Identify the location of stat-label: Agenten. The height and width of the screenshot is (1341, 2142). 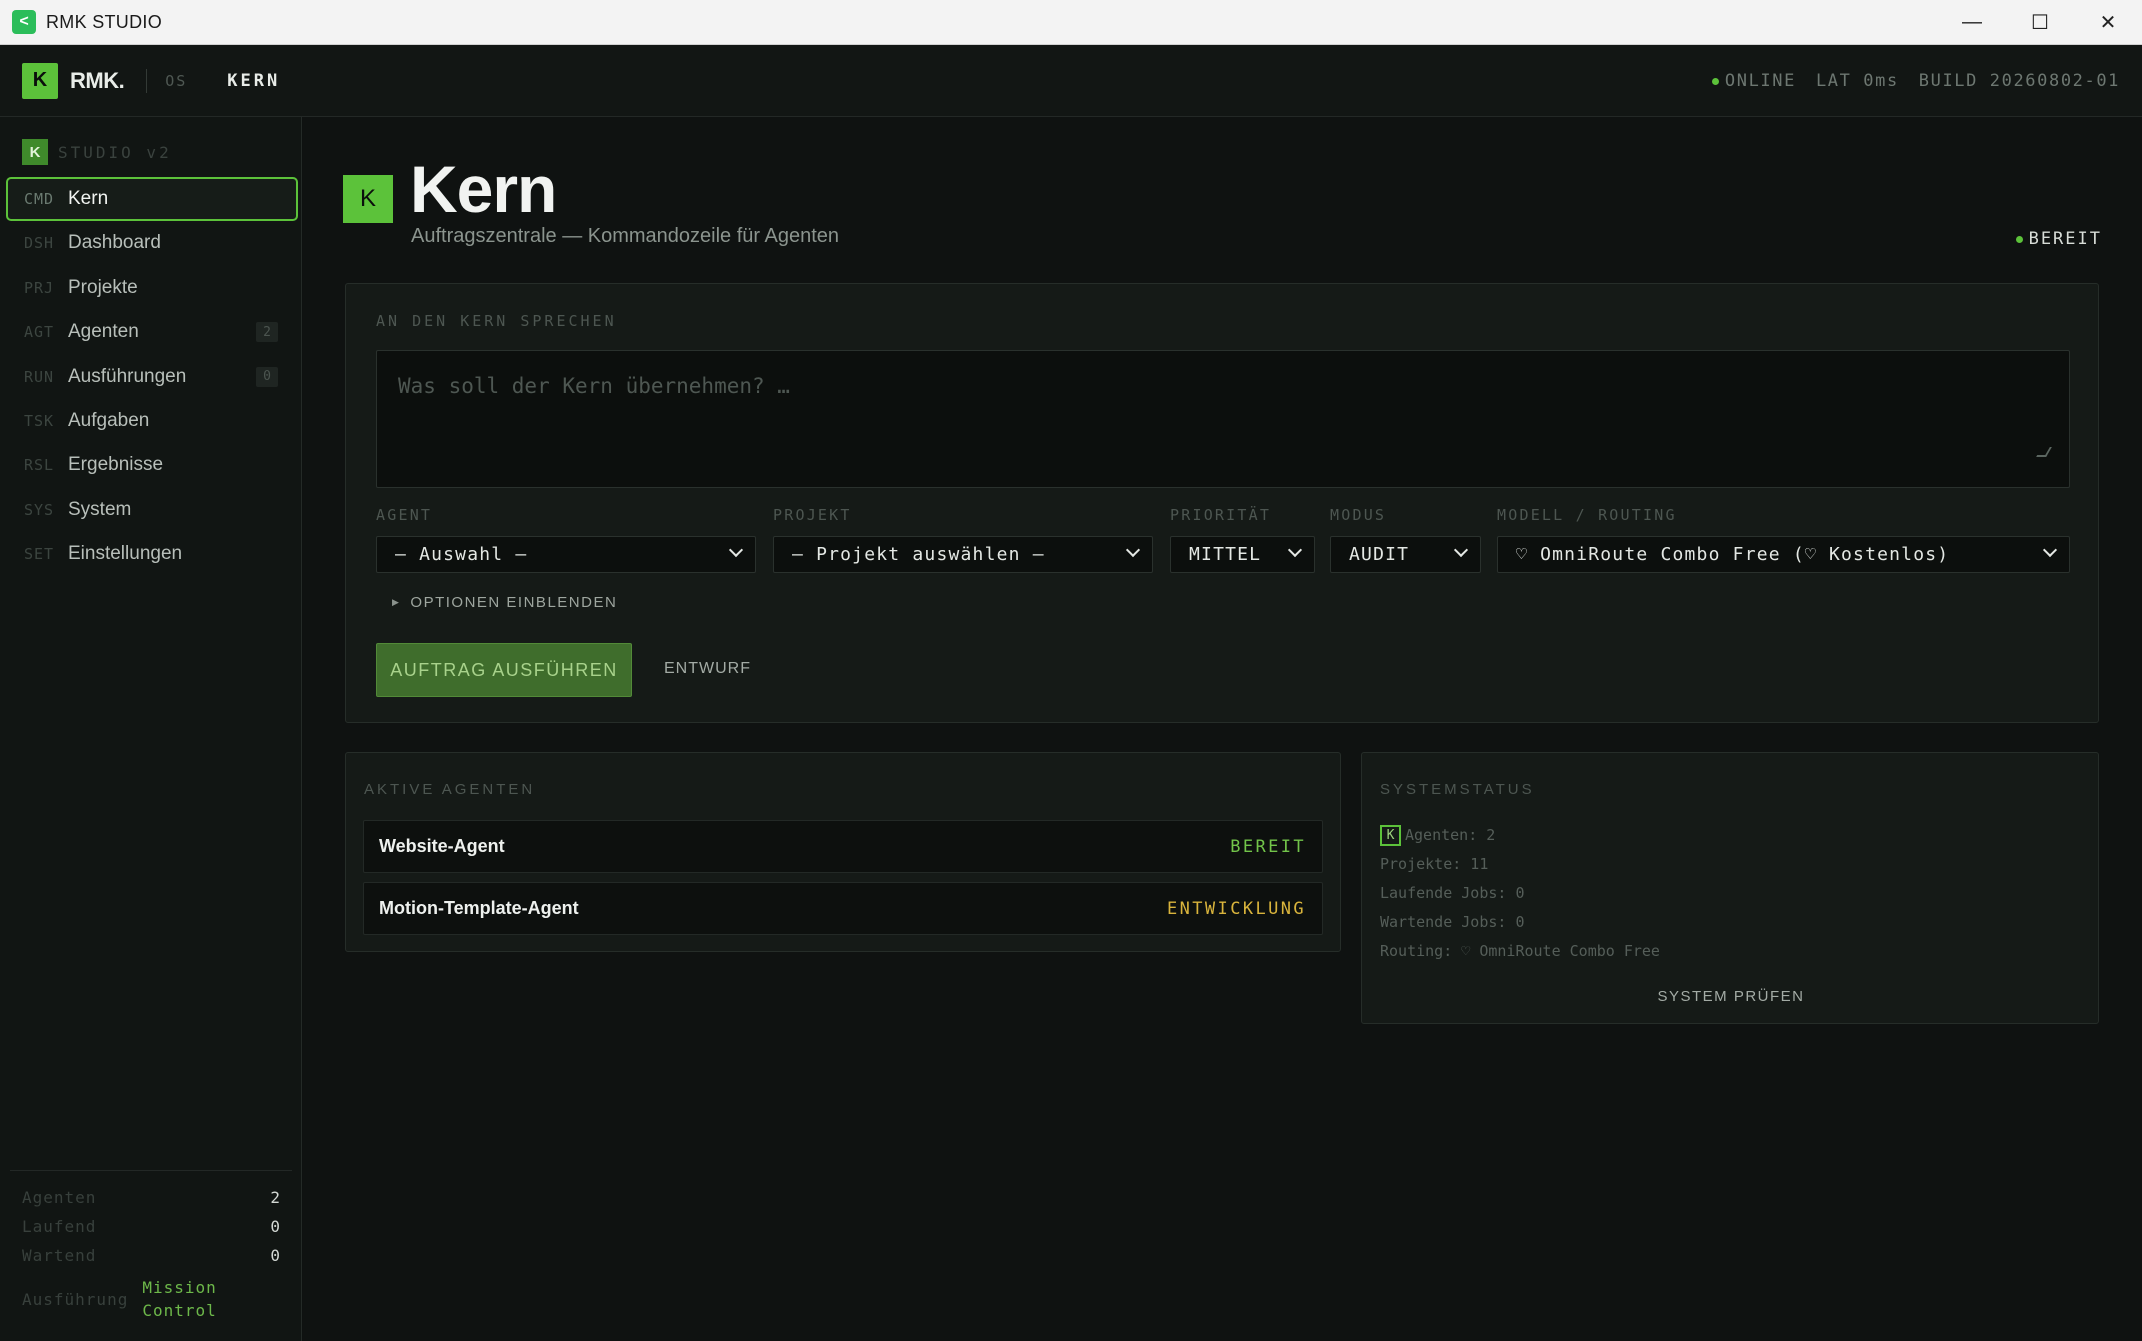
(59, 1197).